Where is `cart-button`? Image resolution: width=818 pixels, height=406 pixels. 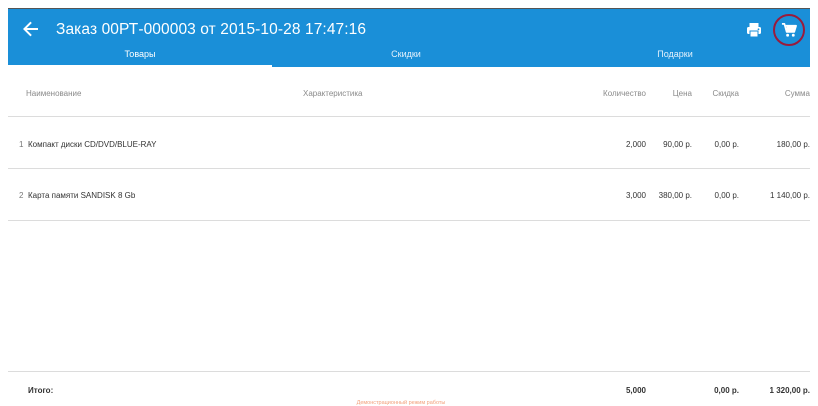
cart-button is located at coordinates (789, 30).